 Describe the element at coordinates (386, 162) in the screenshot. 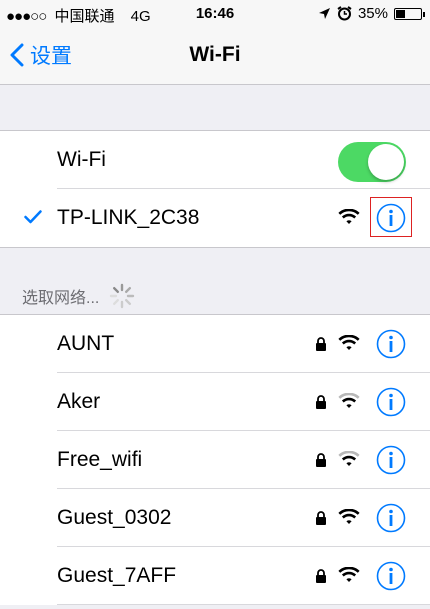

I see `toggle-knob` at that location.